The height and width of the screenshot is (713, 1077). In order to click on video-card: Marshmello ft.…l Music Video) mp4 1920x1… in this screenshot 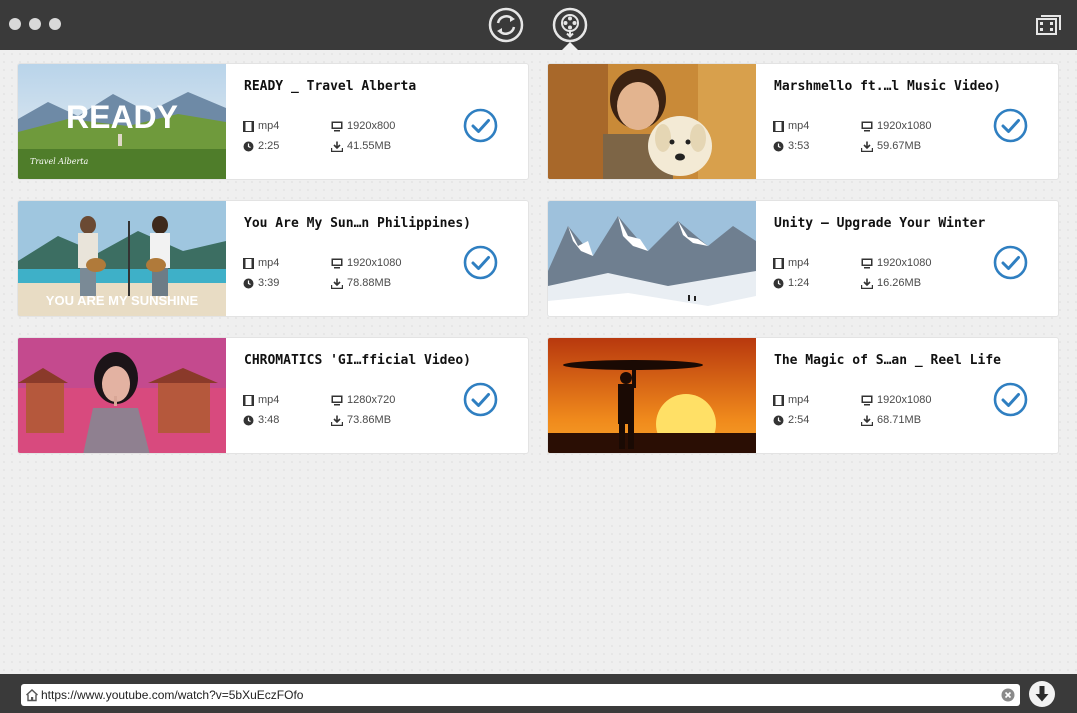, I will do `click(803, 121)`.